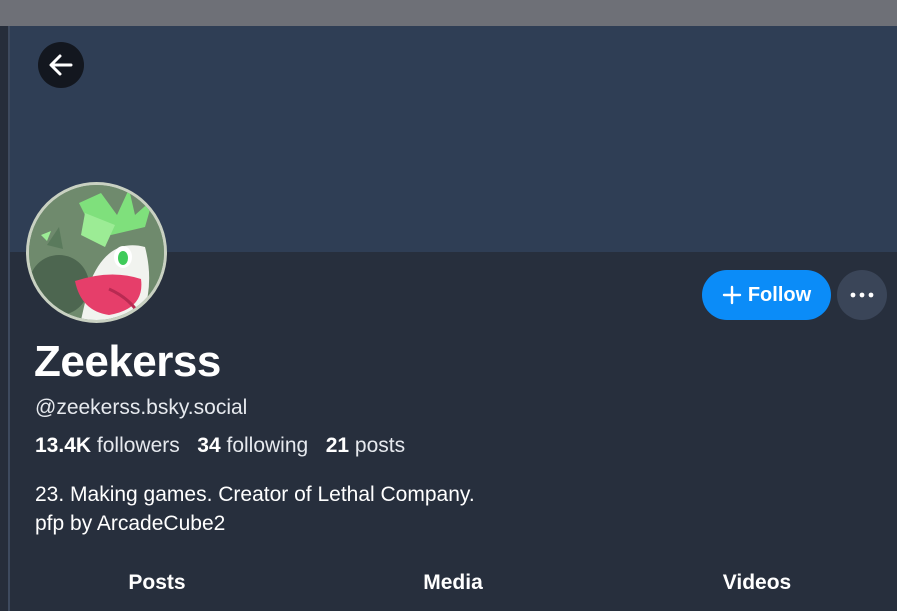 This screenshot has width=897, height=611. I want to click on back-button, so click(61, 65).